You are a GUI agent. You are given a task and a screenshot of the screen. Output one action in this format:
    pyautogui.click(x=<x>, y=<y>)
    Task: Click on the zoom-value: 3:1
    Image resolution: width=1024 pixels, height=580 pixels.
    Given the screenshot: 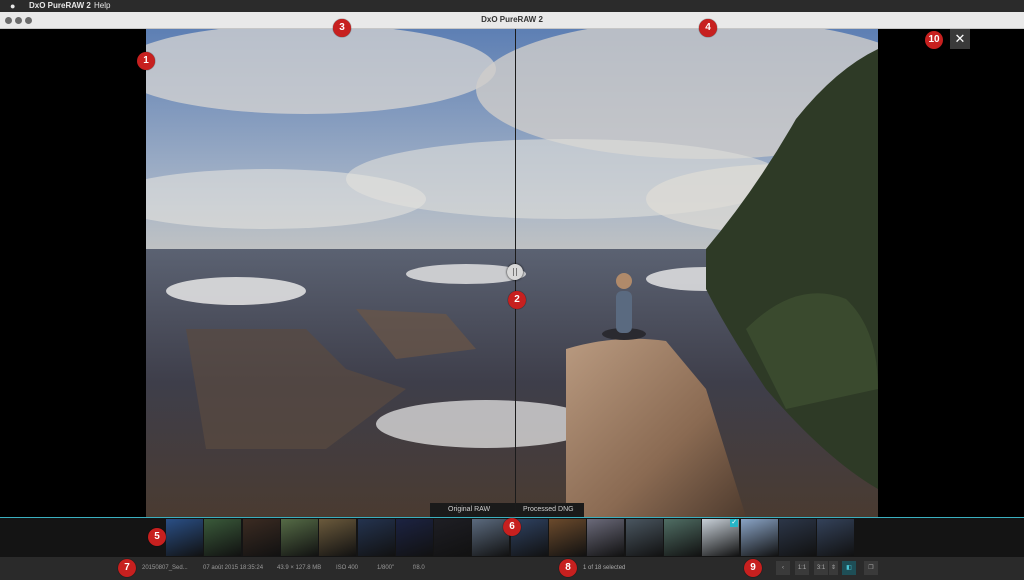 What is the action you would take?
    pyautogui.click(x=821, y=568)
    